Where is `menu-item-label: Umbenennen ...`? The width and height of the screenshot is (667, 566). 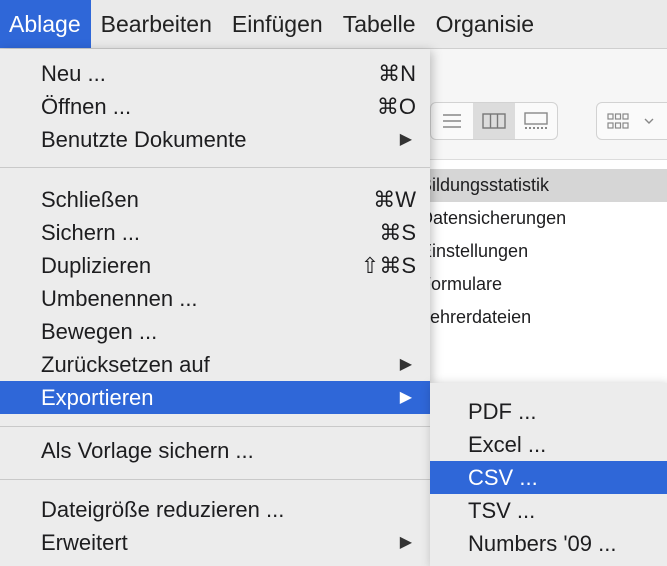
menu-item-label: Umbenennen ... is located at coordinates (119, 298).